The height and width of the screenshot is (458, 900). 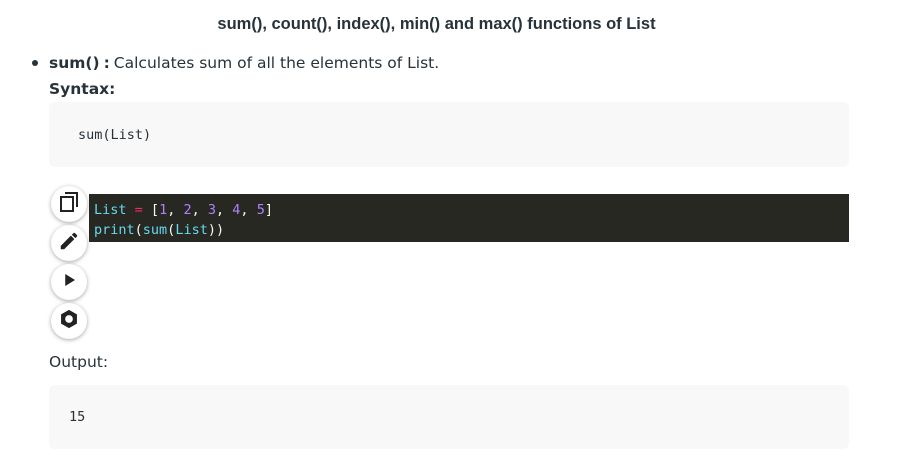 I want to click on edit-icon, so click(x=69, y=243).